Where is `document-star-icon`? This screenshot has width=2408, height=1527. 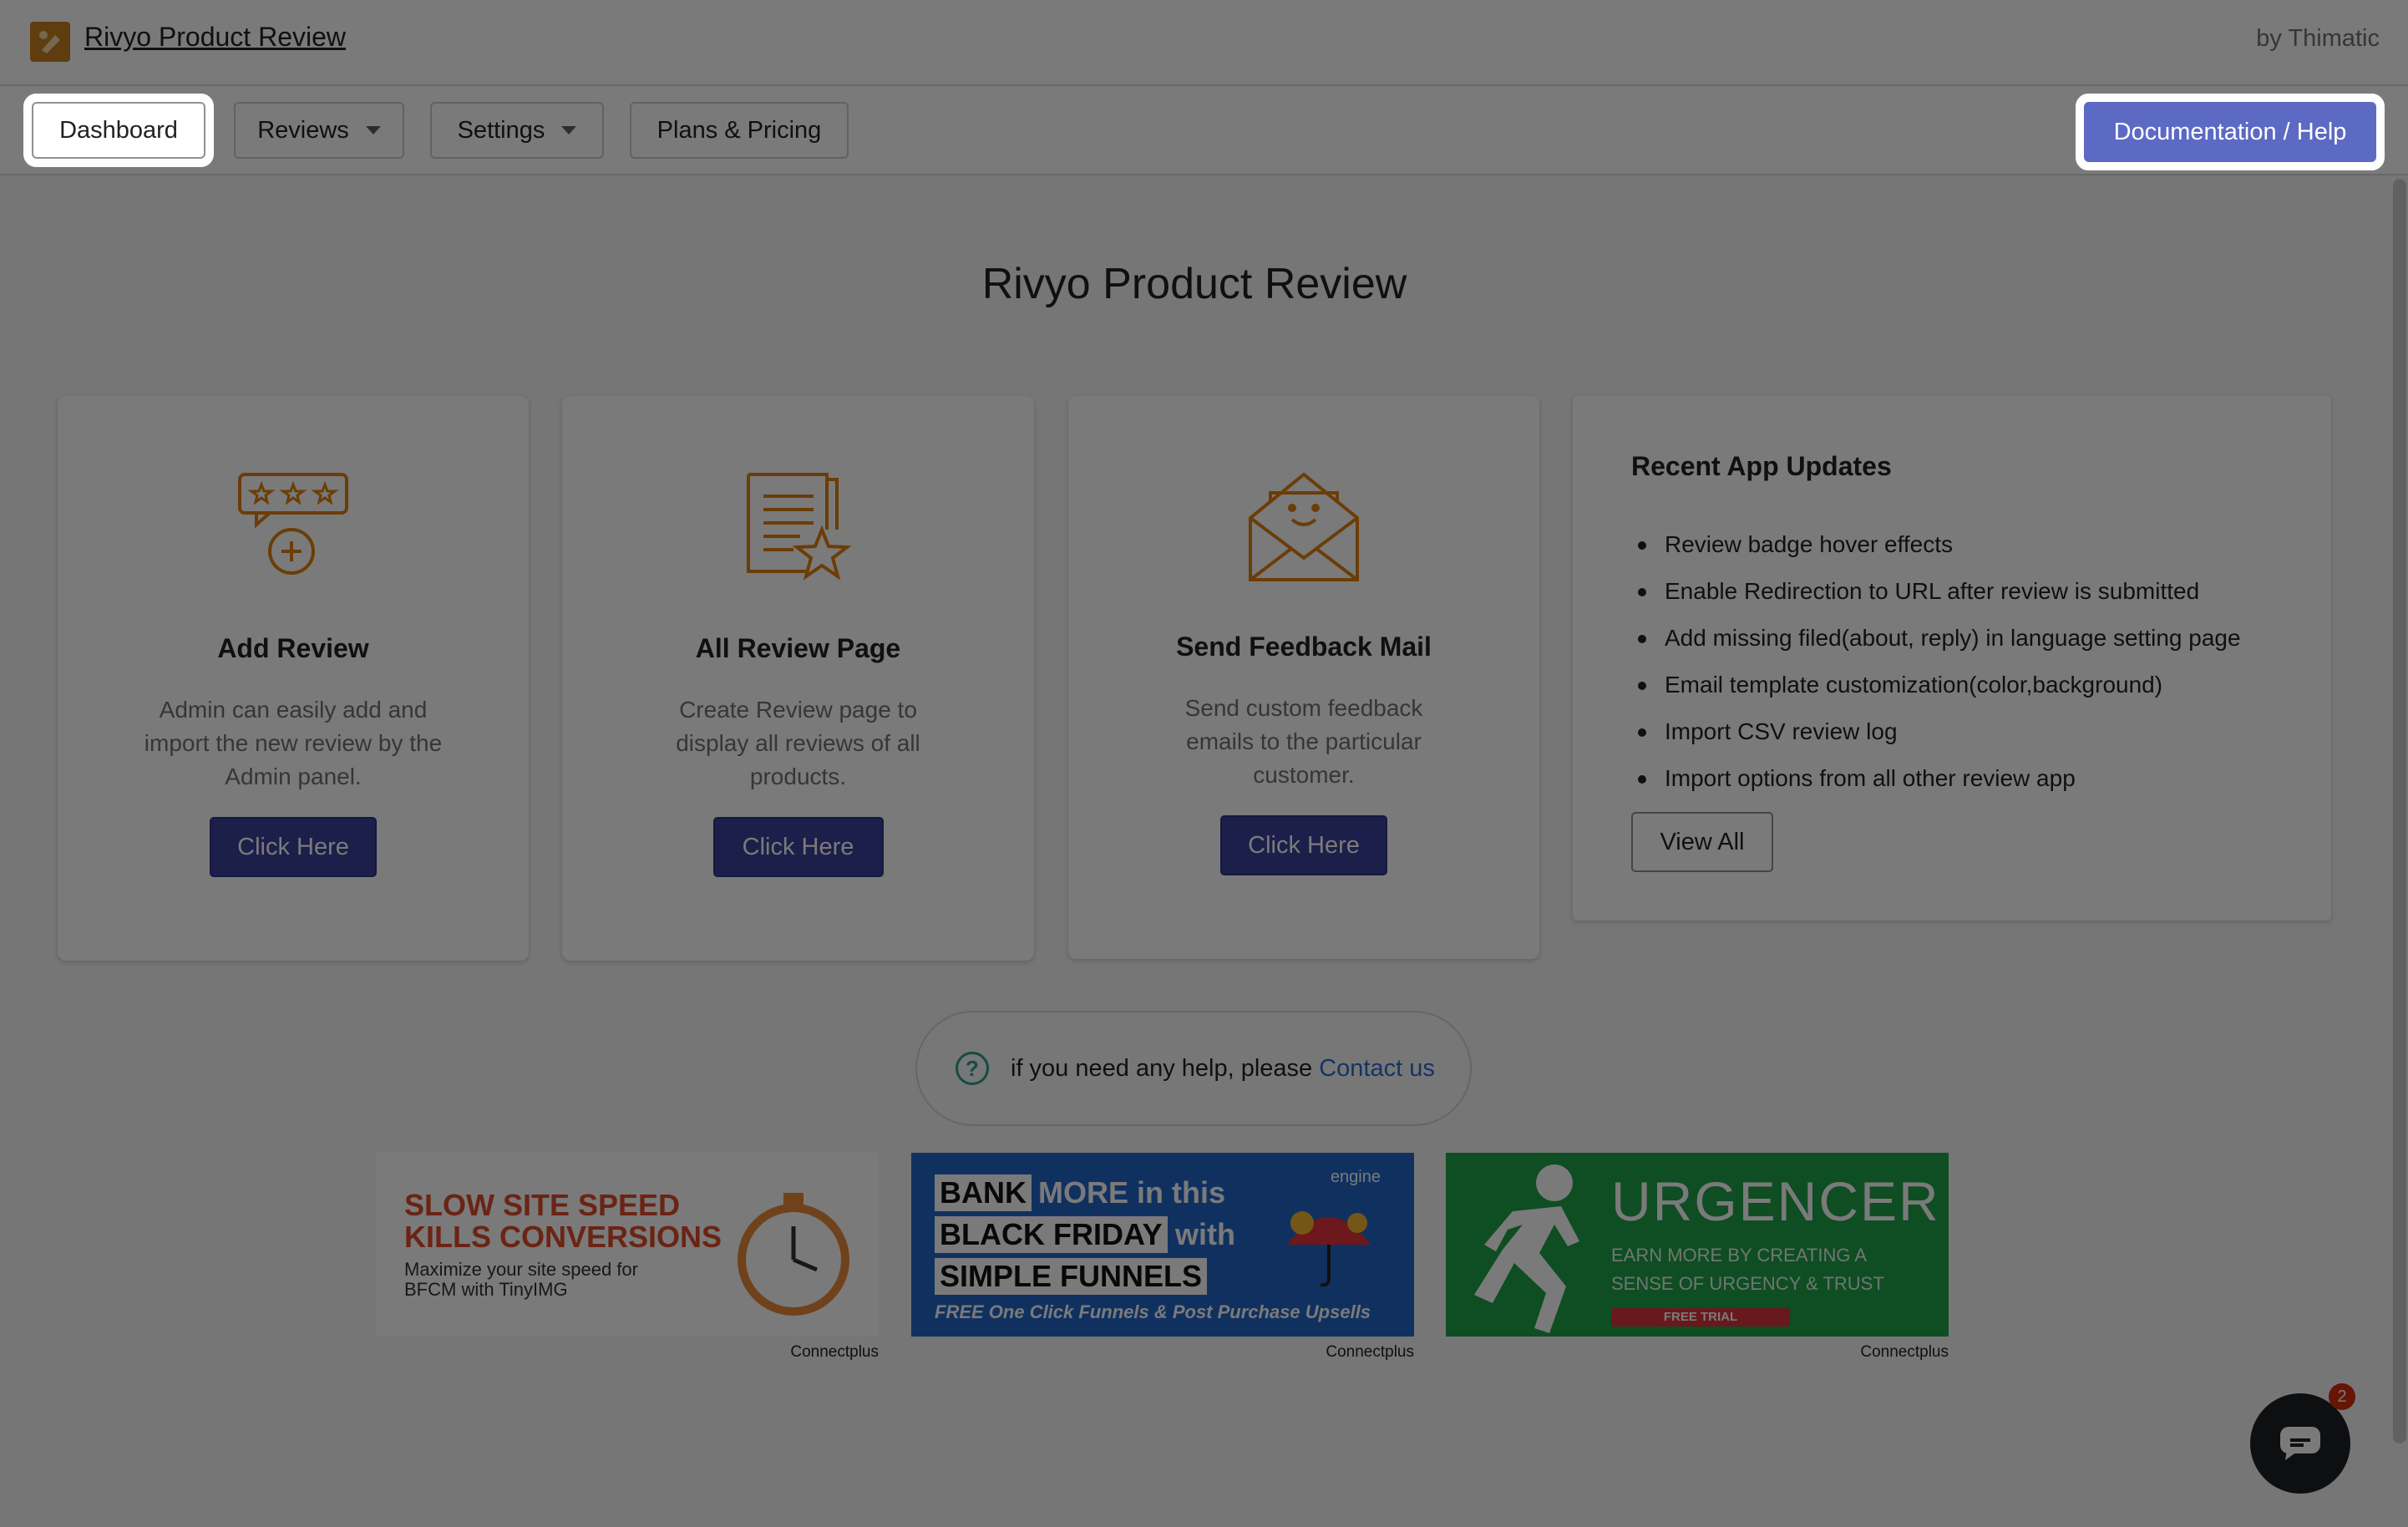 document-star-icon is located at coordinates (799, 527).